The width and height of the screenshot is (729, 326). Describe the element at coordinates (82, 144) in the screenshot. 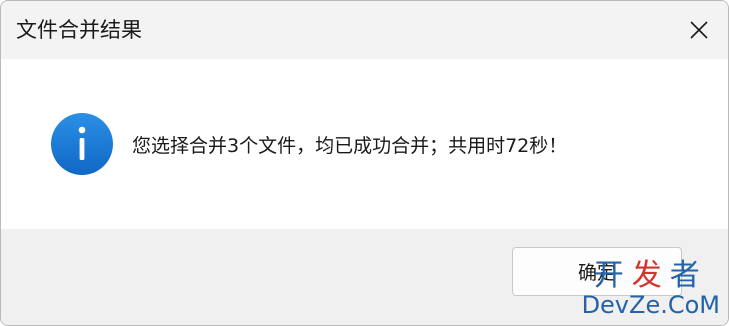

I see `info-icon` at that location.